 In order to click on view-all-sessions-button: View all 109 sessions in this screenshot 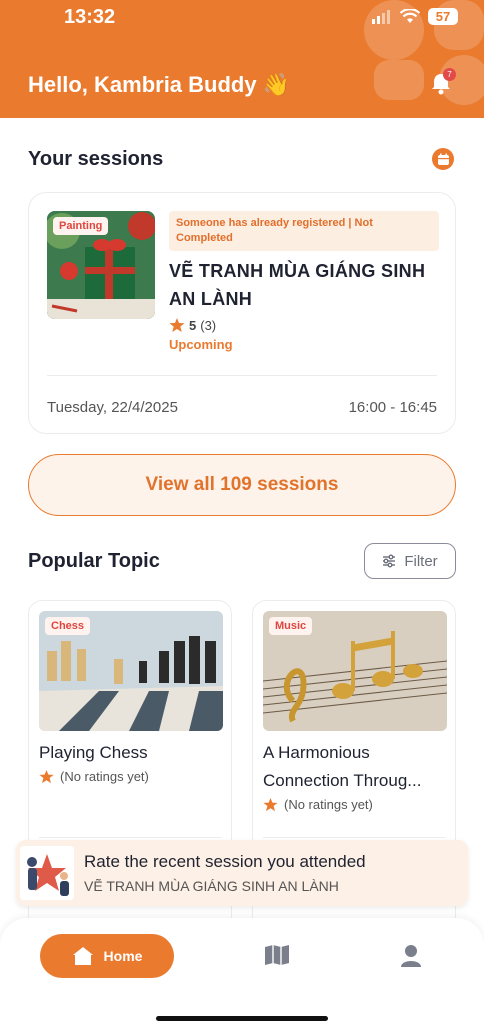, I will do `click(242, 485)`.